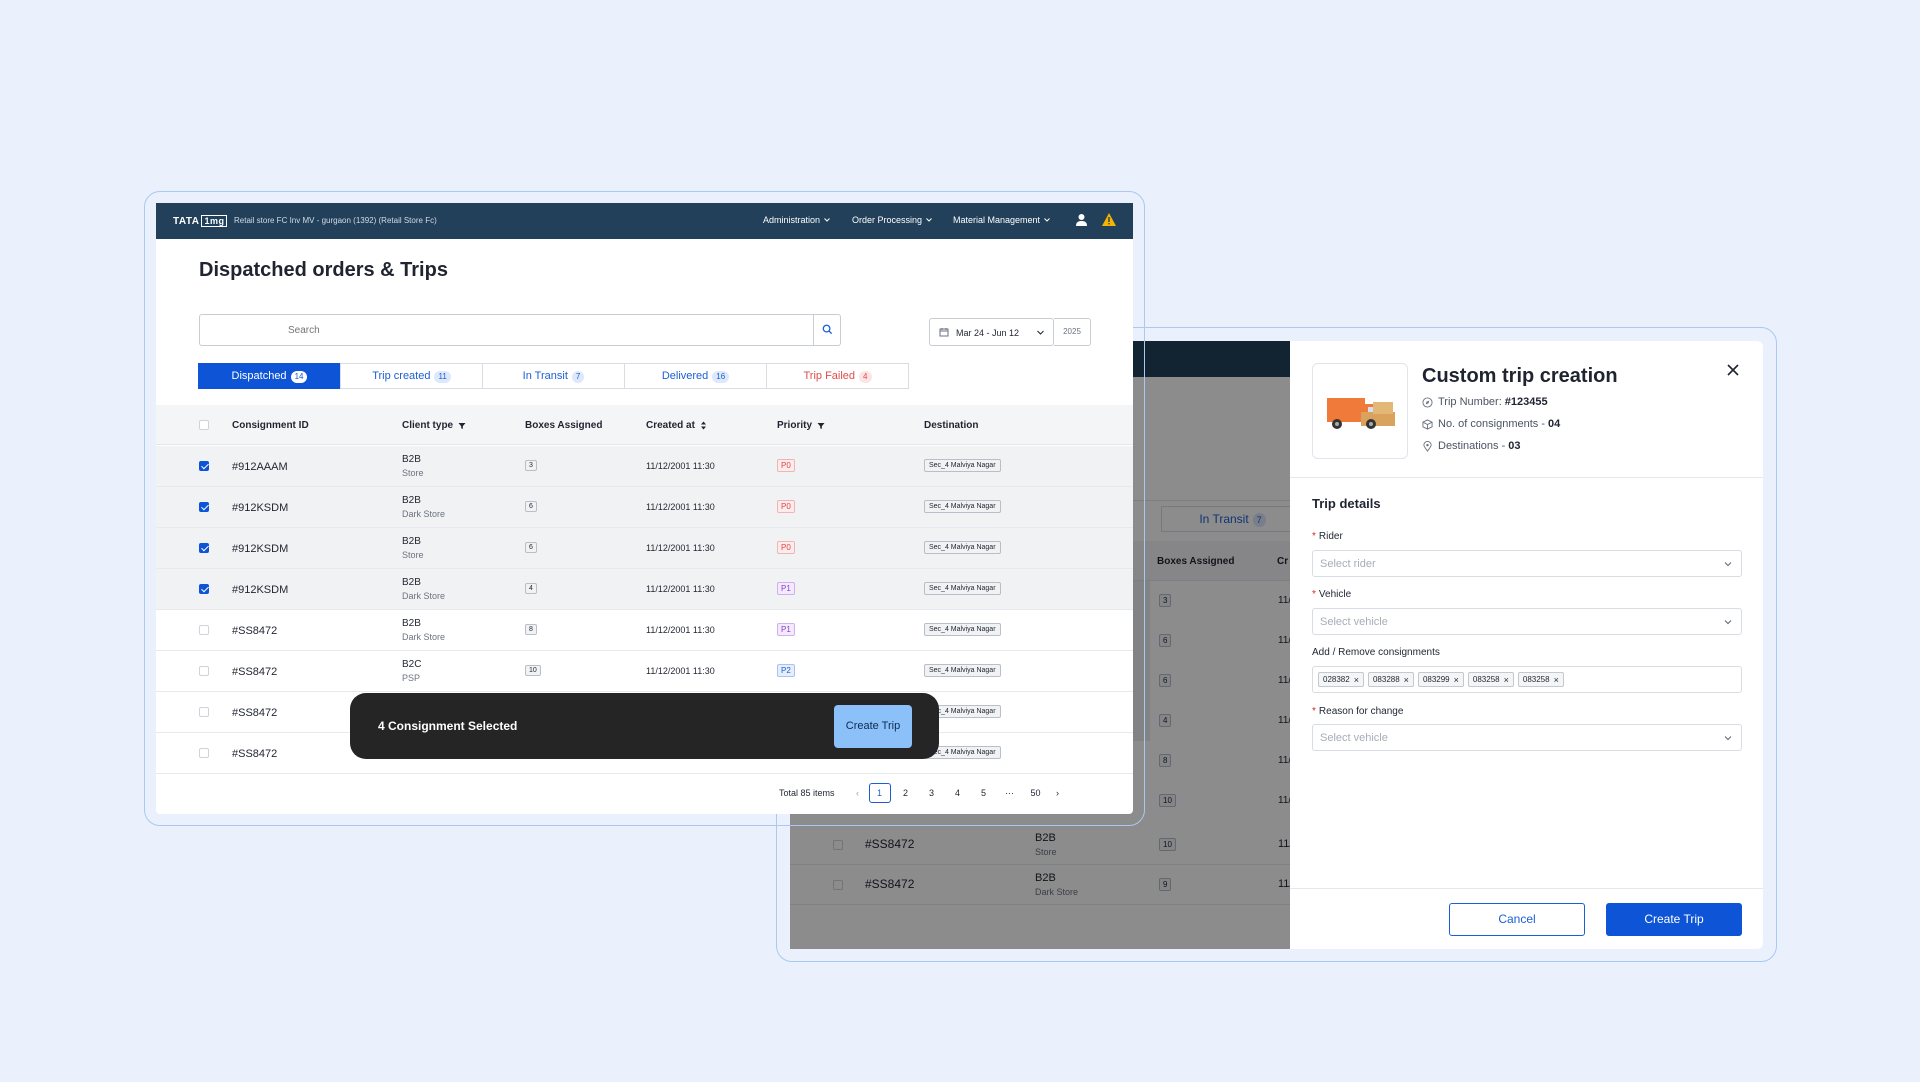  I want to click on page-2: 2, so click(906, 793).